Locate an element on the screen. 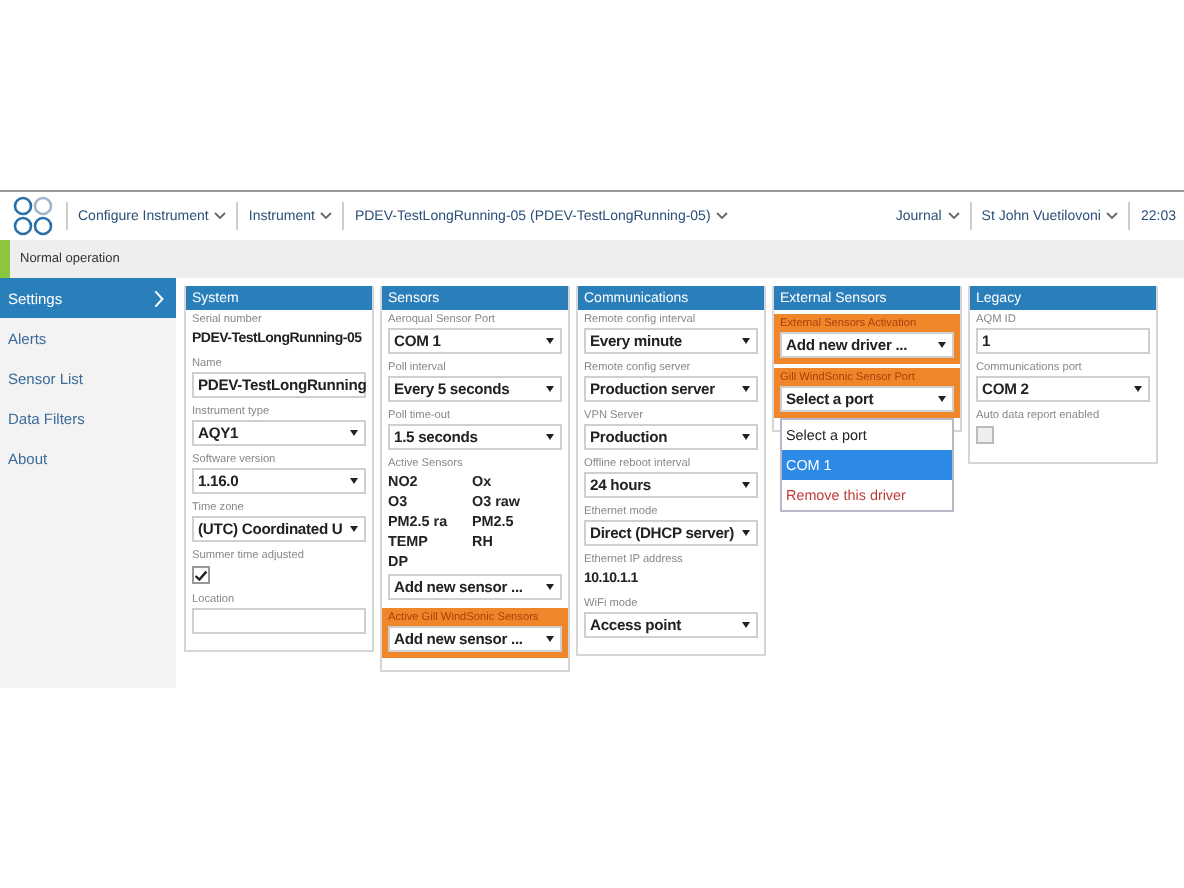 Image resolution: width=1184 pixels, height=888 pixels. logo-icon is located at coordinates (34, 216).